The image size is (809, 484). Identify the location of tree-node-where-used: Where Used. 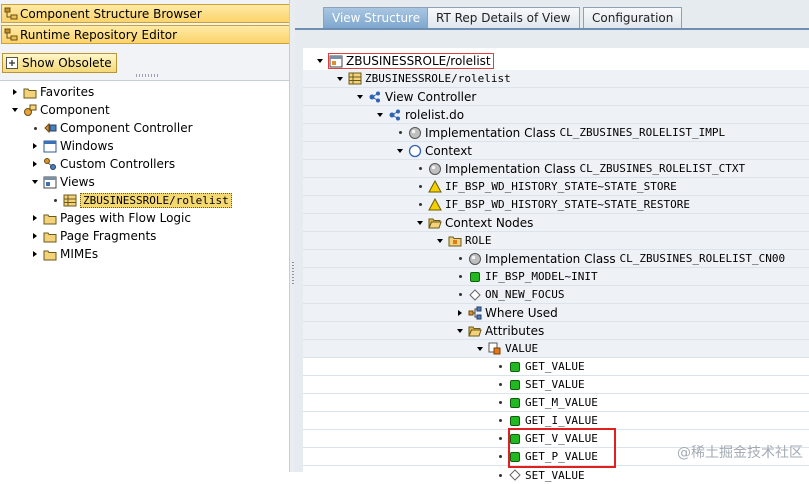
(556, 313).